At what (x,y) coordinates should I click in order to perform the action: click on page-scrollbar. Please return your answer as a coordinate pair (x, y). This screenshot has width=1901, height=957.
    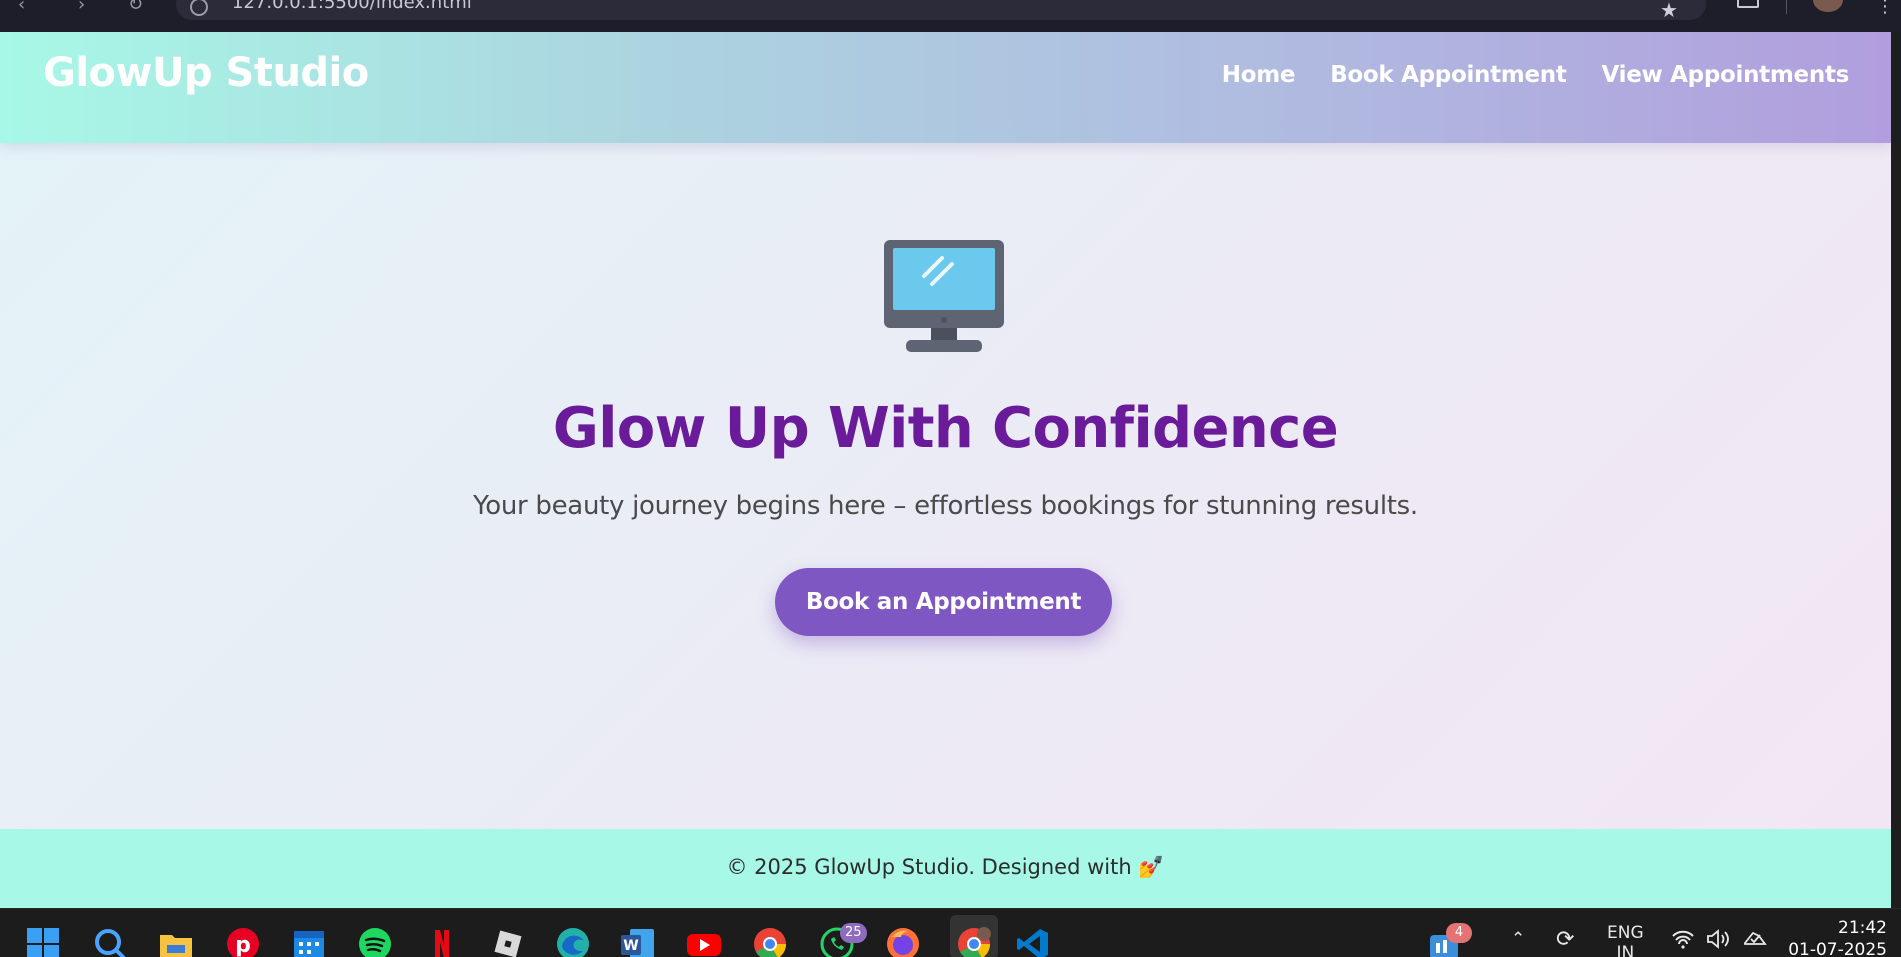
    Looking at the image, I should click on (1896, 470).